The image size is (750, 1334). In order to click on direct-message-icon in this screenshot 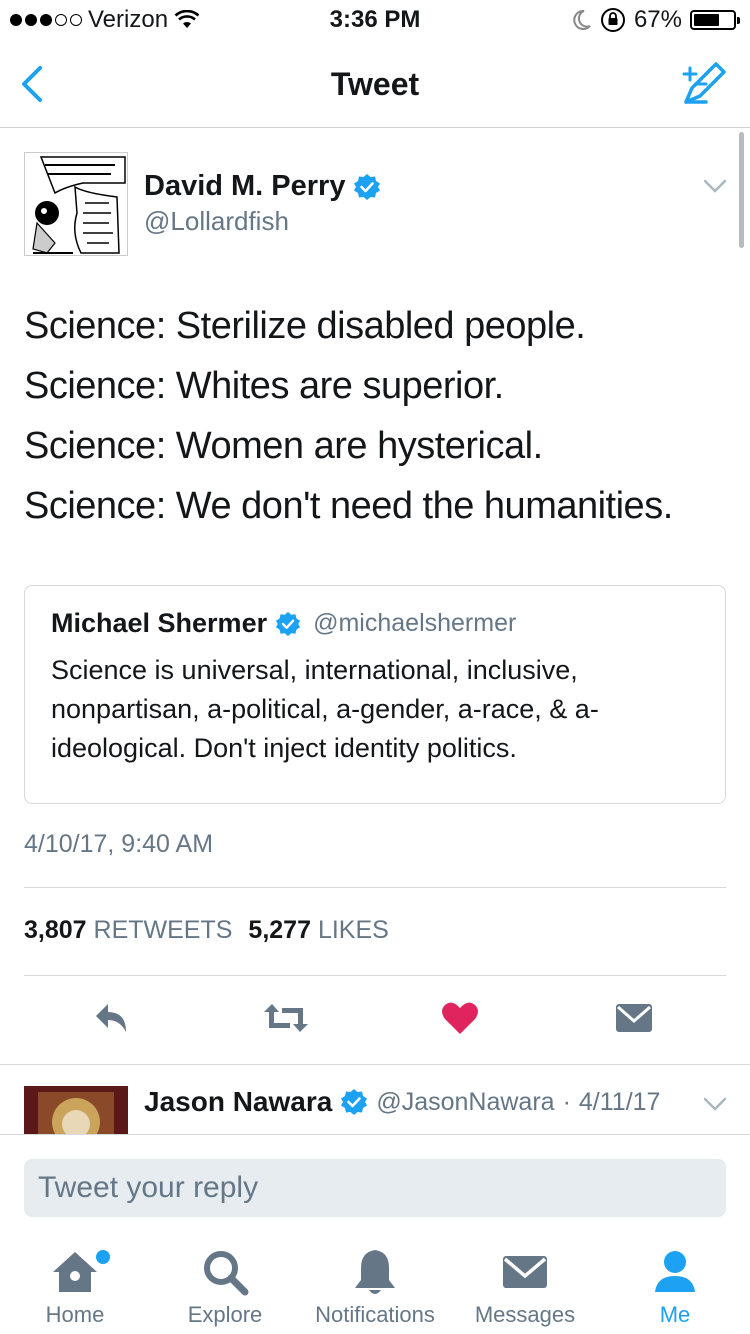, I will do `click(634, 1018)`.